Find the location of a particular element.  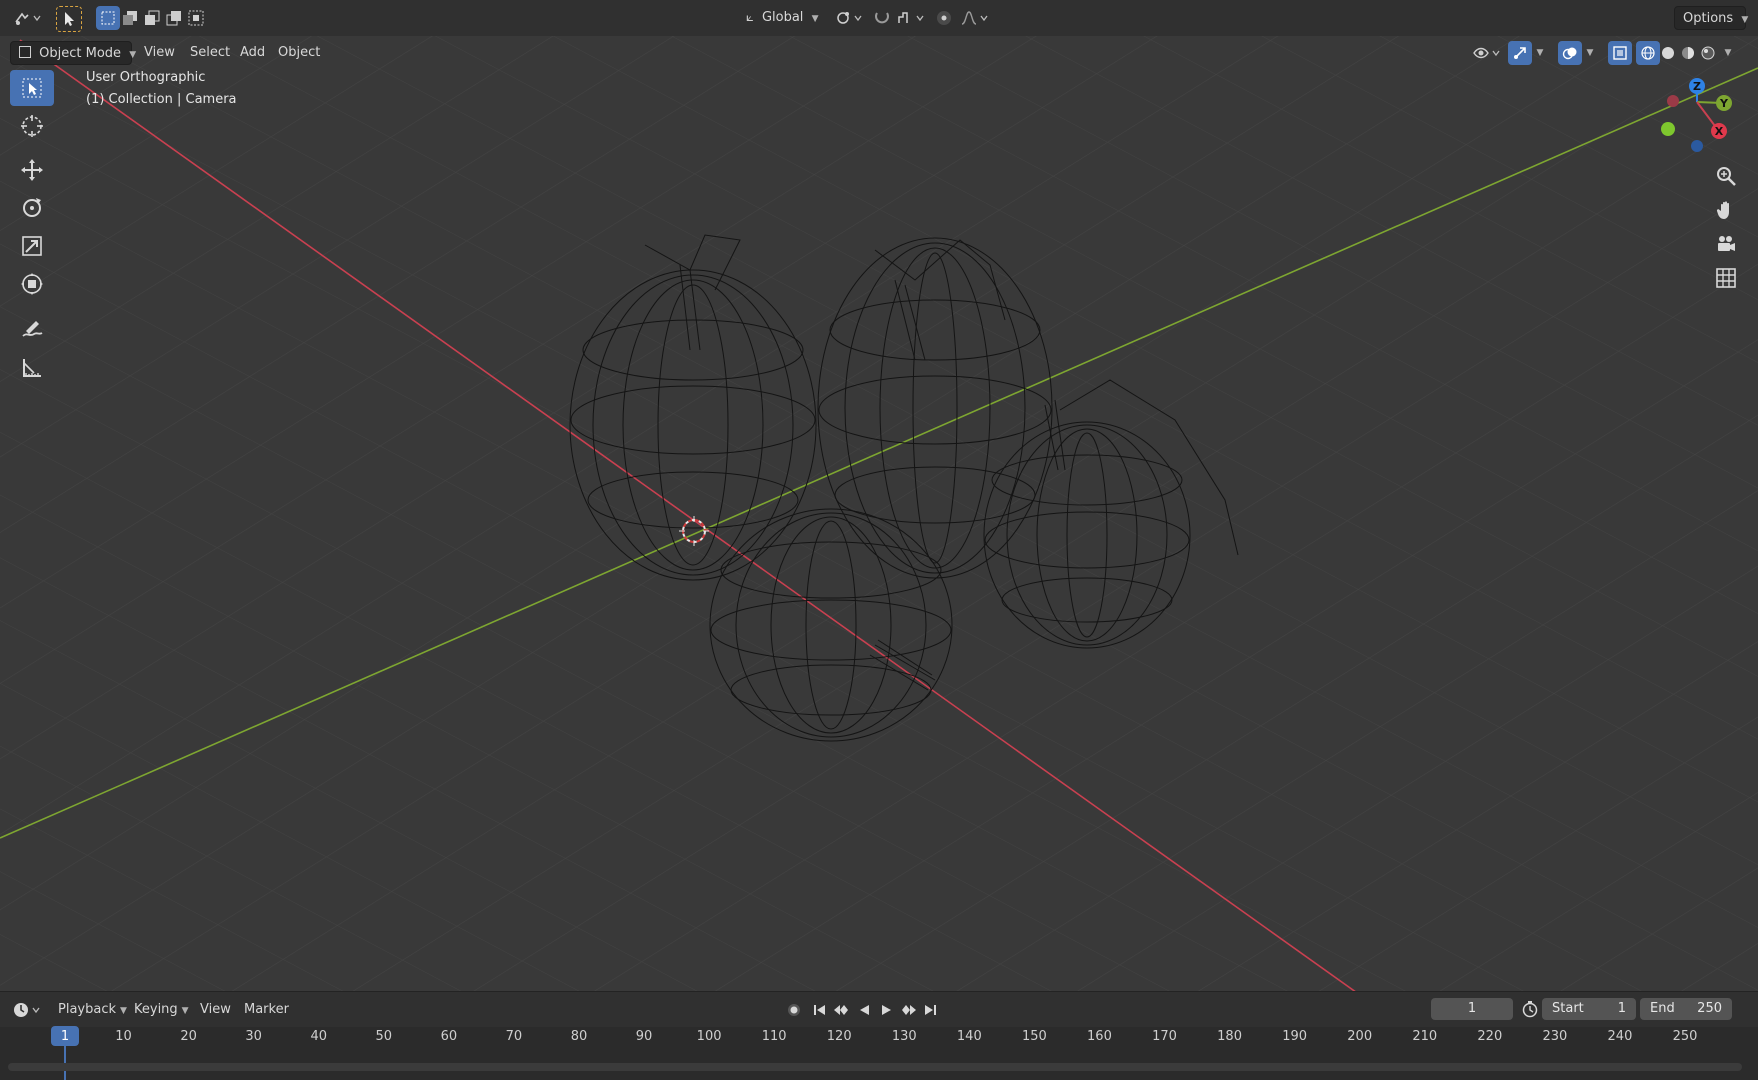

cursor-target-icon is located at coordinates (32, 126).